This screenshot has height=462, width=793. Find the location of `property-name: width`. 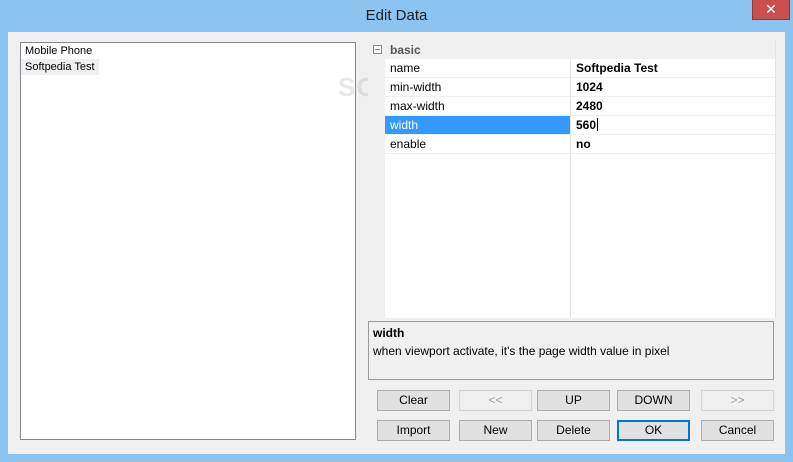

property-name: width is located at coordinates (404, 125).